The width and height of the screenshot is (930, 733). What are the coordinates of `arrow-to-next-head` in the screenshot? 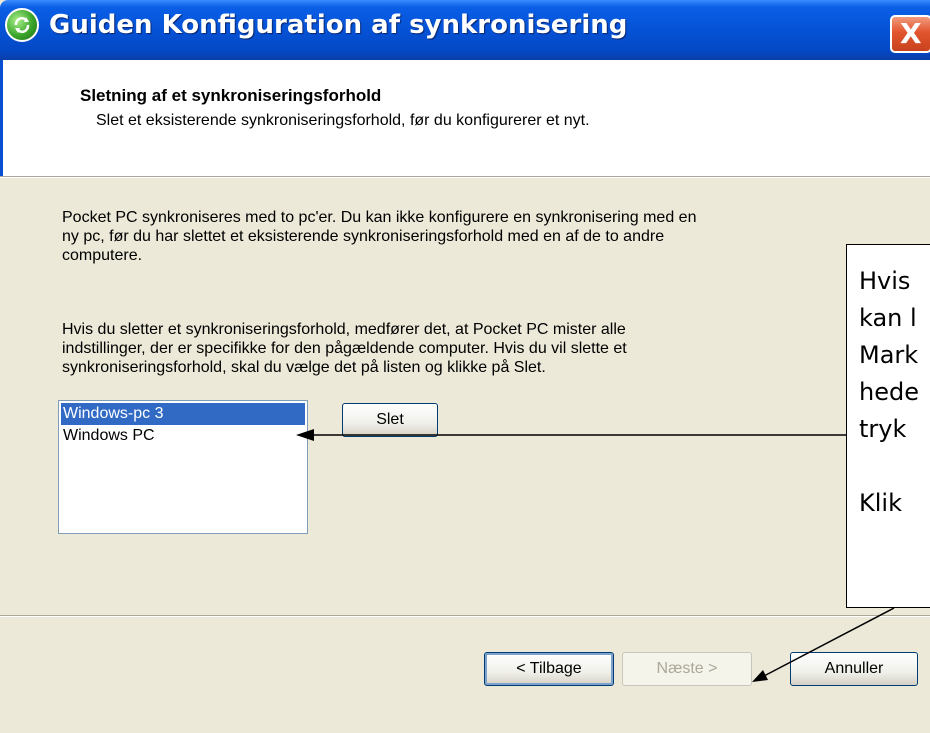 It's located at (760, 676).